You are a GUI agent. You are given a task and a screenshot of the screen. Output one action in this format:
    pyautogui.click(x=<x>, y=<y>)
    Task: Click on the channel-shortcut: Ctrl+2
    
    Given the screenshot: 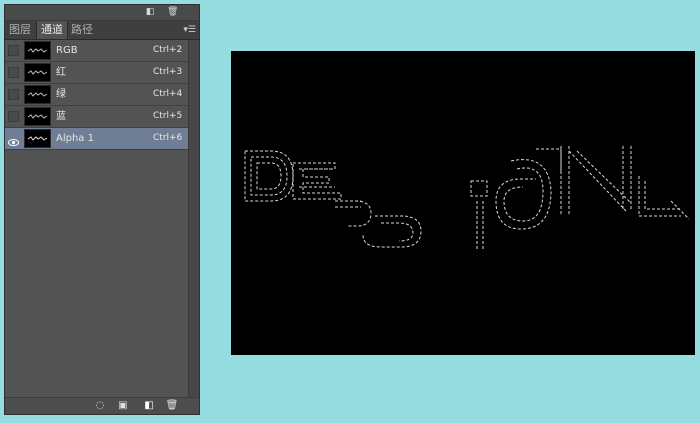 What is the action you would take?
    pyautogui.click(x=168, y=50)
    